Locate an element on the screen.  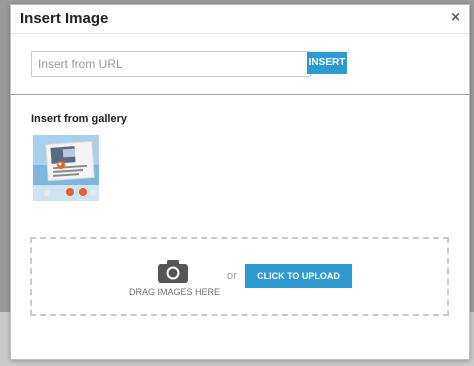
section-divider is located at coordinates (240, 94).